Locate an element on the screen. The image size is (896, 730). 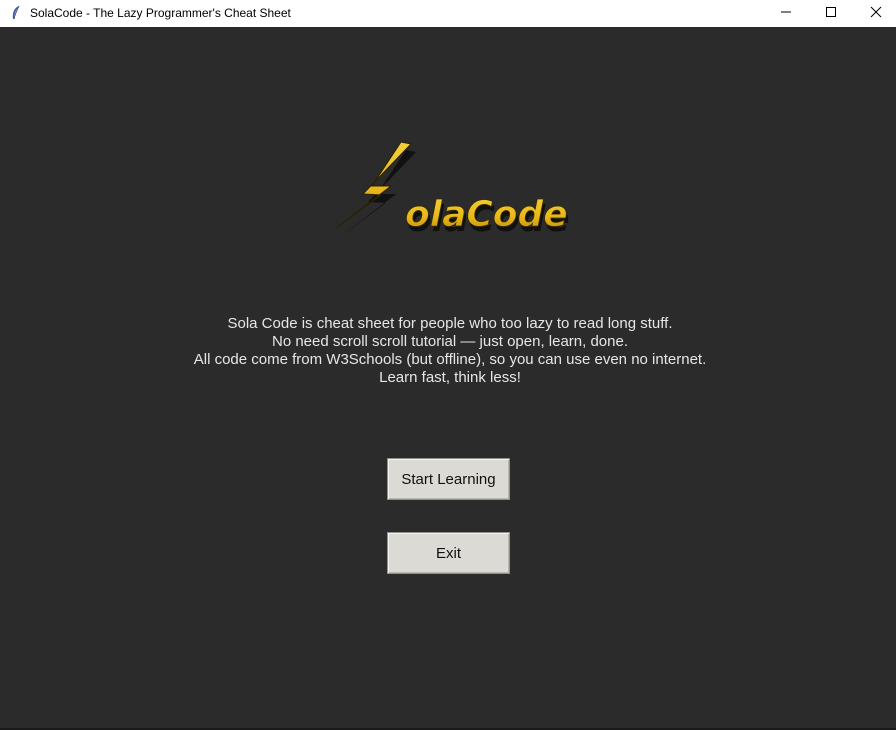
feather-icon is located at coordinates (16, 13).